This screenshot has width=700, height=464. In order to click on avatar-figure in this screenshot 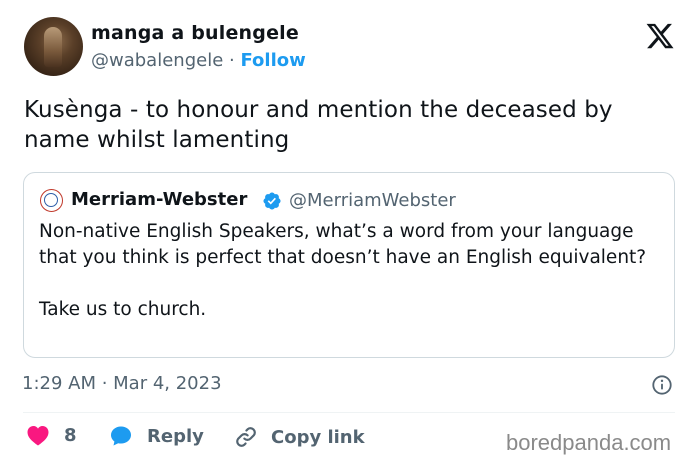, I will do `click(53, 47)`.